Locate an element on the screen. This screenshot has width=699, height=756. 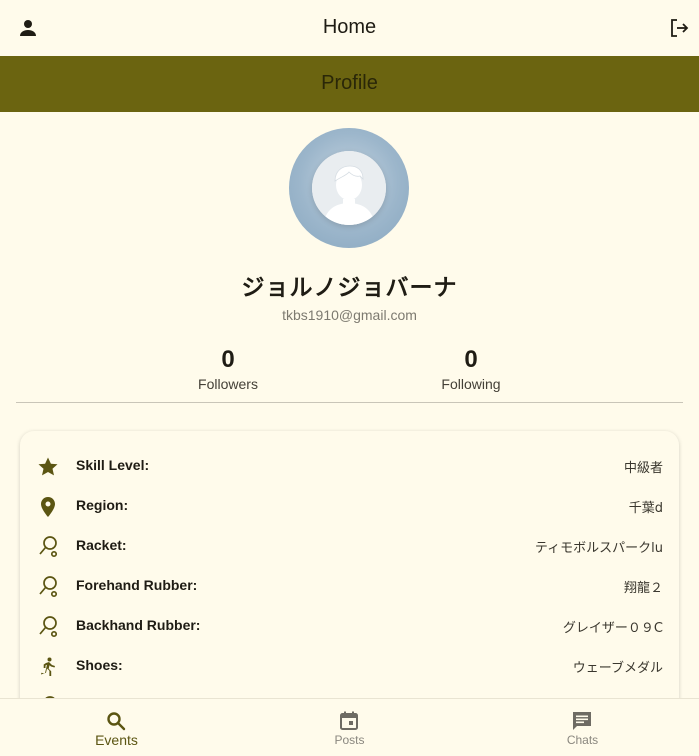
profile-title: Profile is located at coordinates (349, 83).